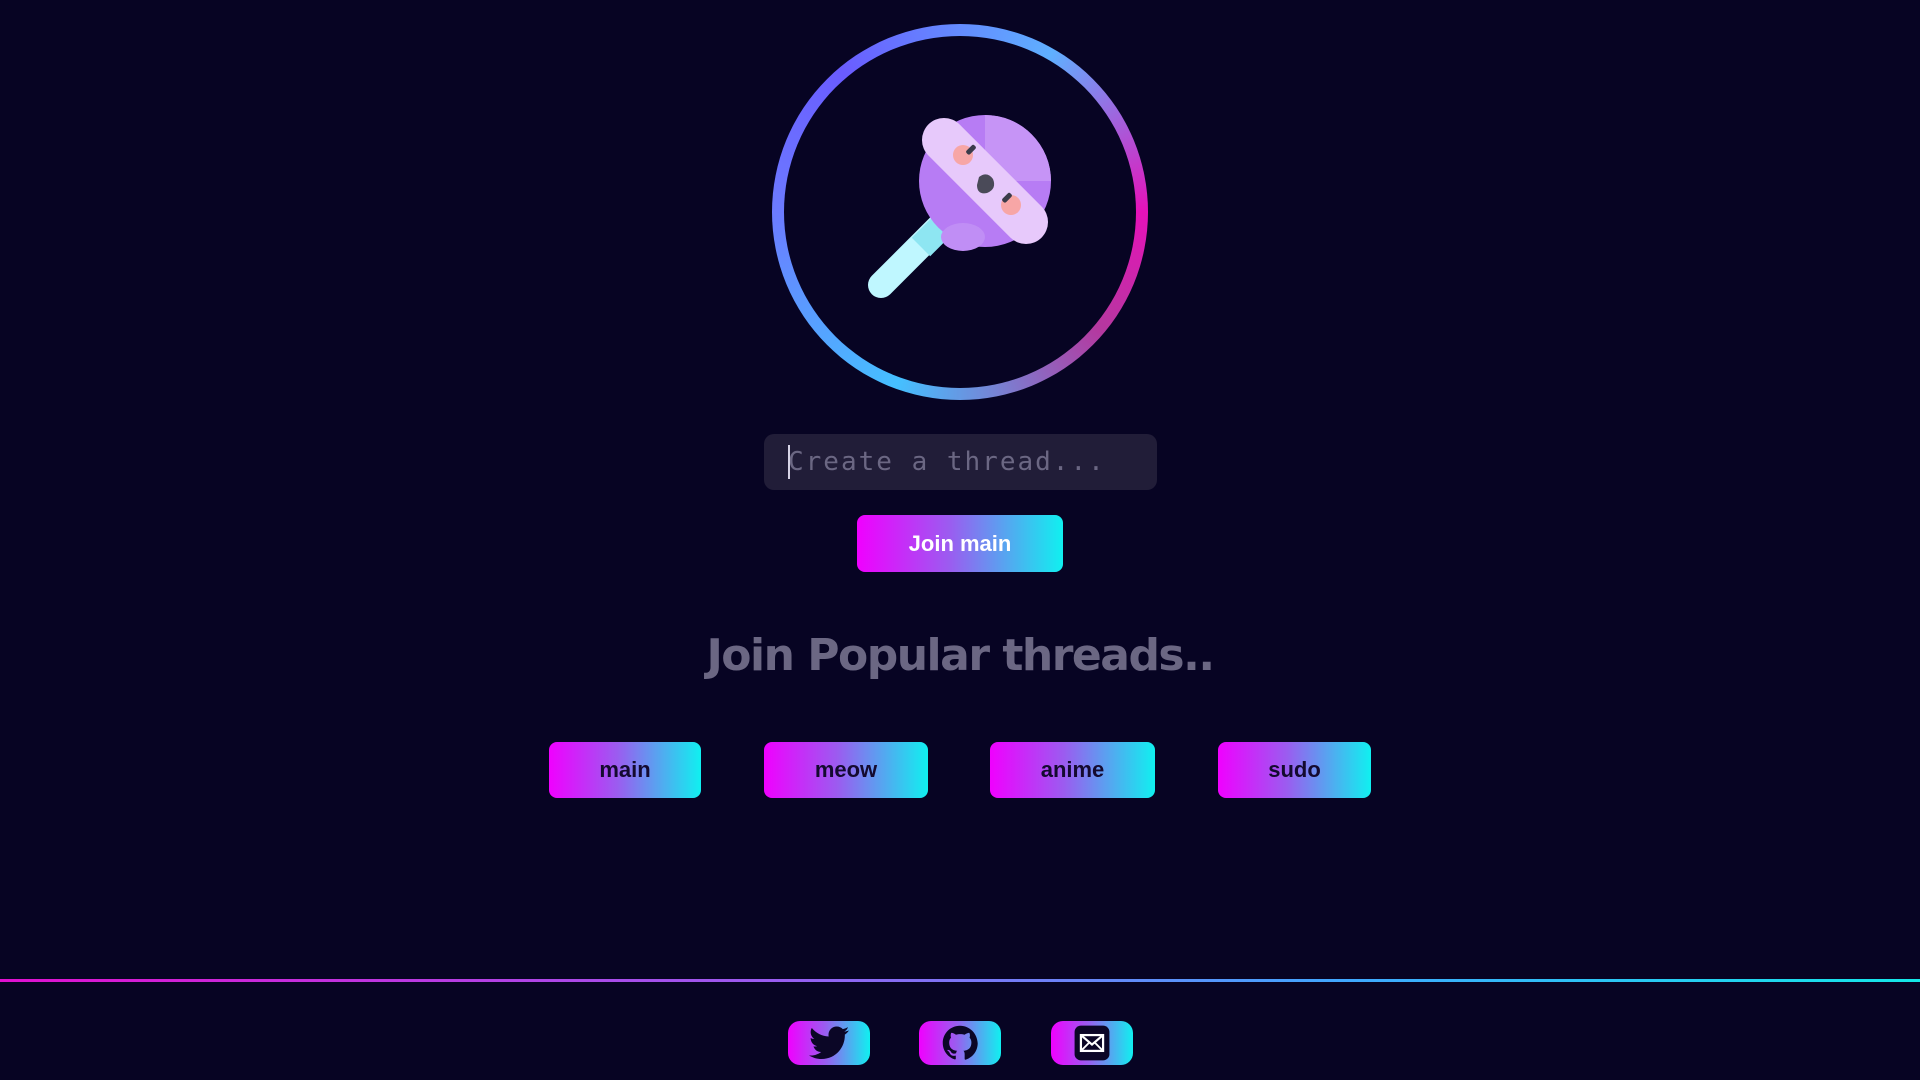  I want to click on thread-button-label: anime, so click(1072, 769).